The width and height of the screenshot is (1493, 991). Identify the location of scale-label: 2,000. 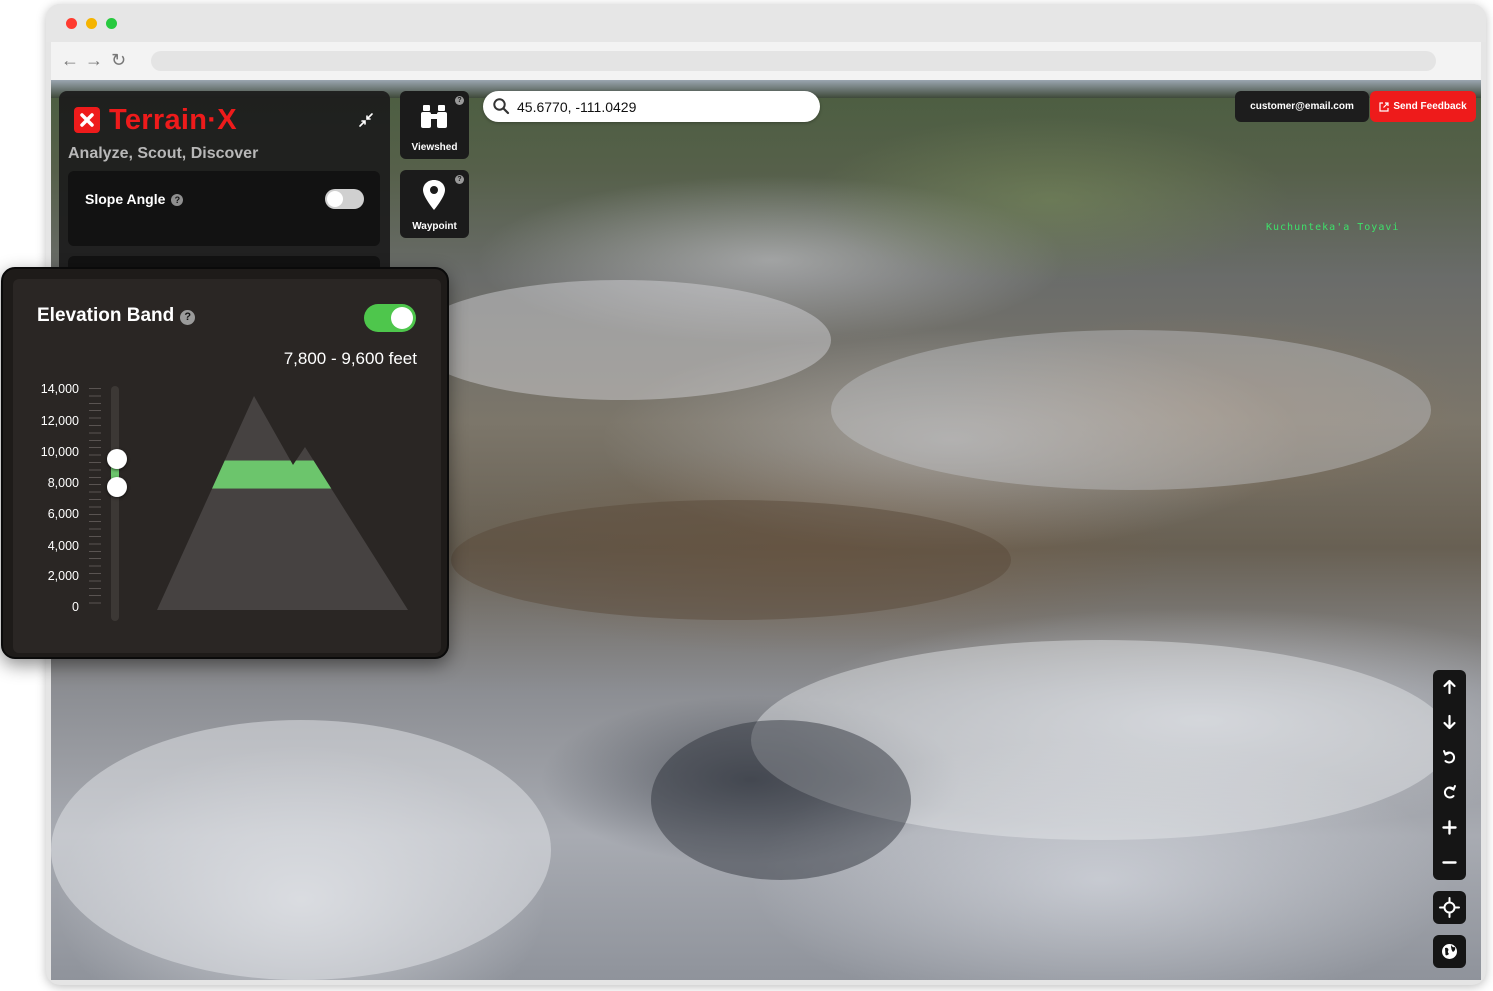
(63, 576).